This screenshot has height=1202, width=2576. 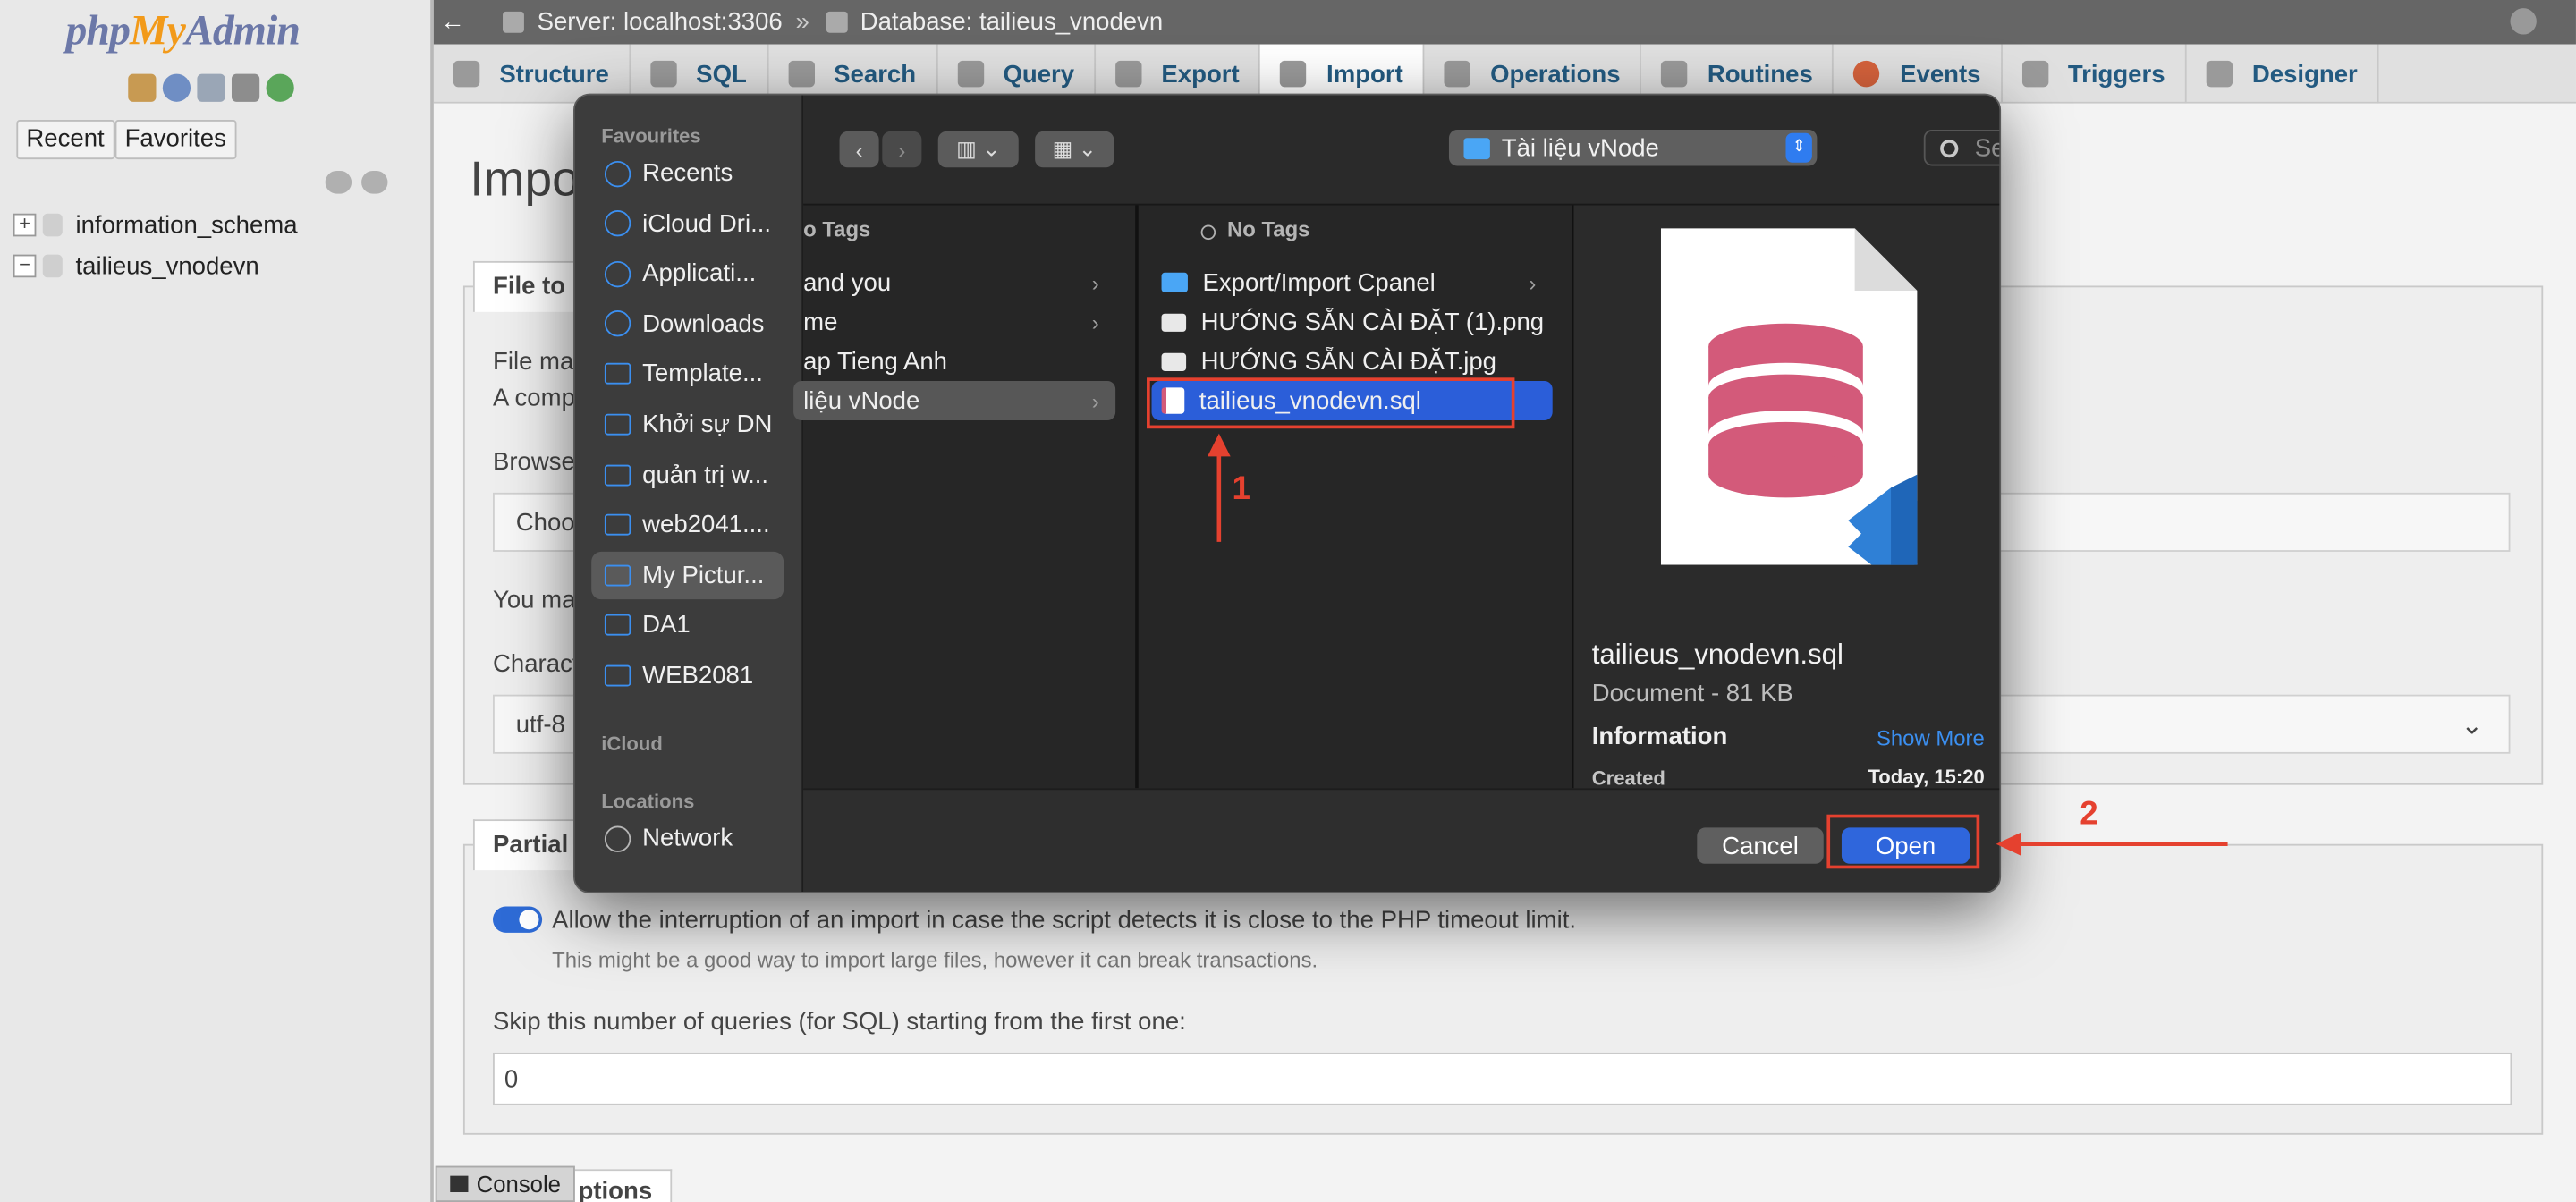 What do you see at coordinates (1760, 845) in the screenshot?
I see `cancel-button: Cancel` at bounding box center [1760, 845].